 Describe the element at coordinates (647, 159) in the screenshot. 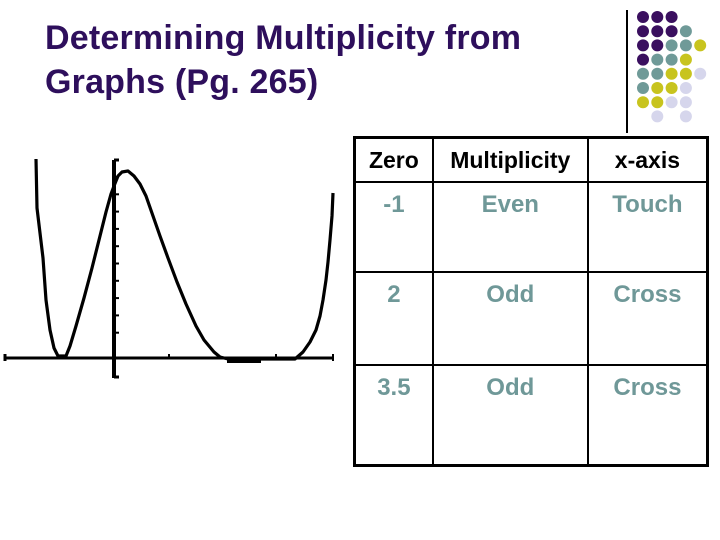

I see `header-x-axis: x-axis` at that location.